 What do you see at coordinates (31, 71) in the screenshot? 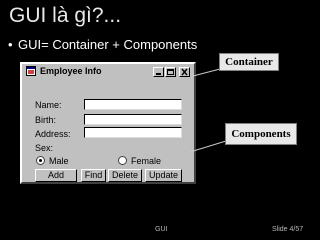
I see `app-window-icon` at bounding box center [31, 71].